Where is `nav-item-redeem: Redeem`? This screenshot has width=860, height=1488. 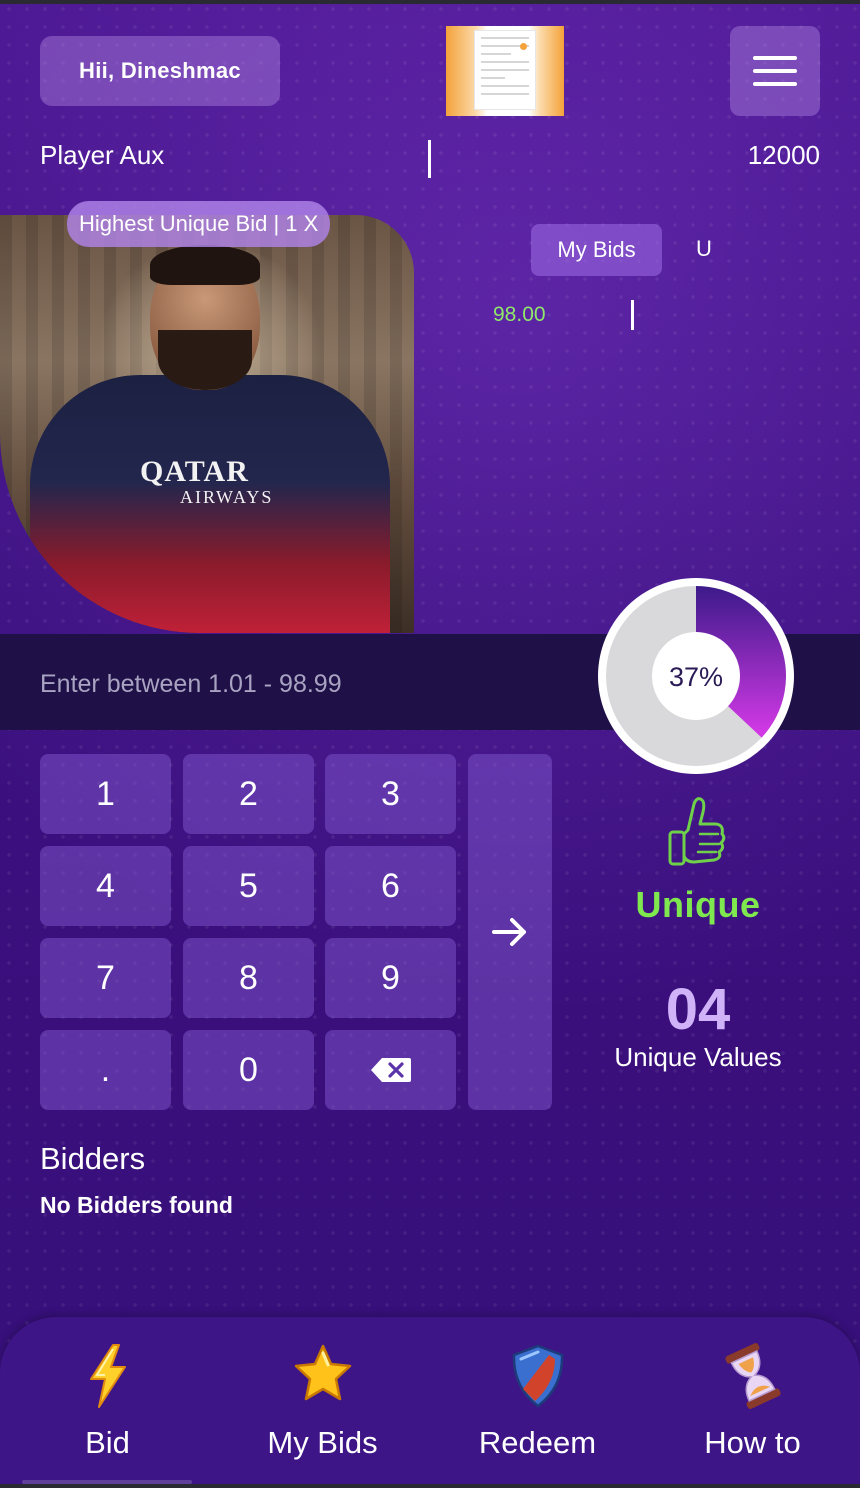 nav-item-redeem: Redeem is located at coordinates (537, 1402).